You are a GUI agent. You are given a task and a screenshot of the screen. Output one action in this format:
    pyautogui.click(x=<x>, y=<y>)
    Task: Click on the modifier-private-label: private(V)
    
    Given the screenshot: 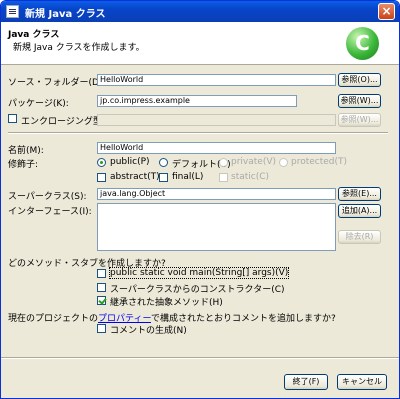 What is the action you would take?
    pyautogui.click(x=253, y=162)
    